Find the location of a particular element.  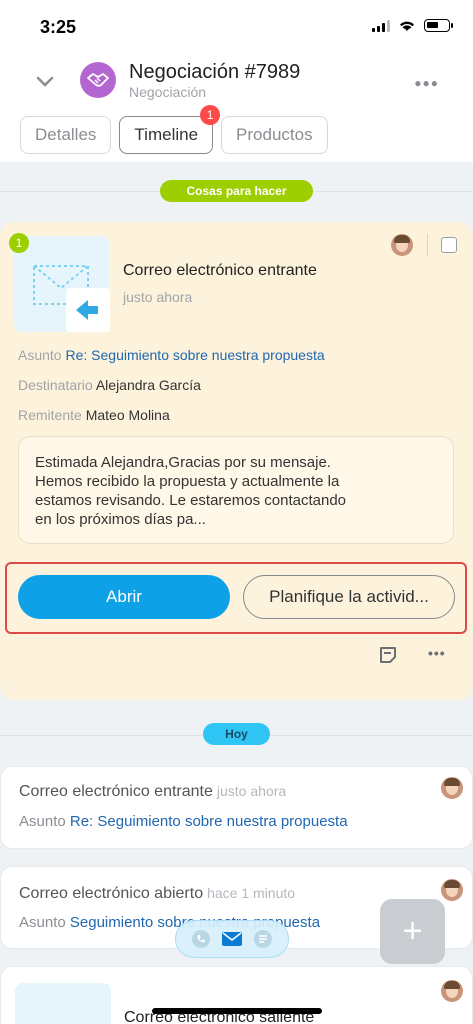

history-title: Correo electrónico entrante justo ahora is located at coordinates (152, 792).